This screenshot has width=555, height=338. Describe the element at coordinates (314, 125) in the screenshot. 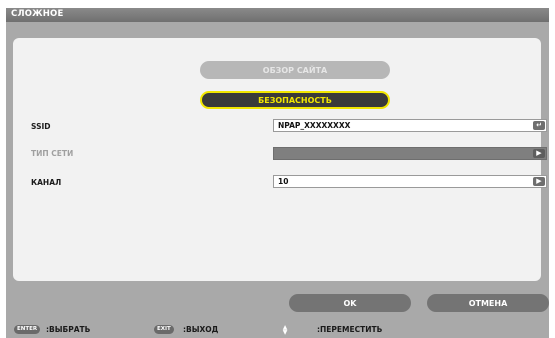

I see `ssid-value: NPAP_XXXXXXXX` at that location.